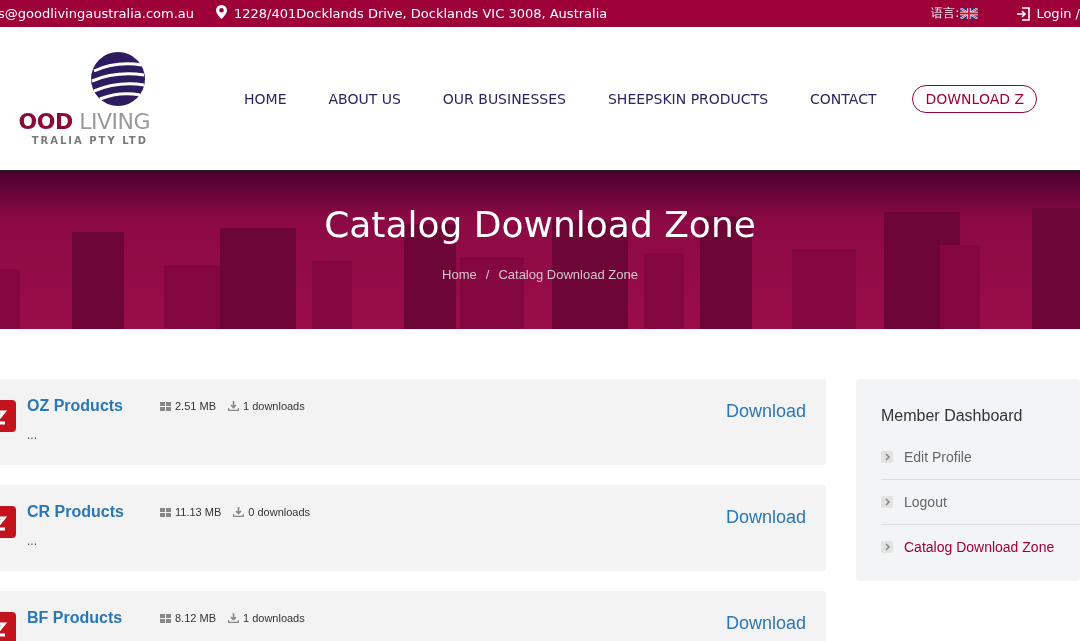 This screenshot has width=1080, height=641. Describe the element at coordinates (93, 406) in the screenshot. I see `file-title-link: OZ Products` at that location.